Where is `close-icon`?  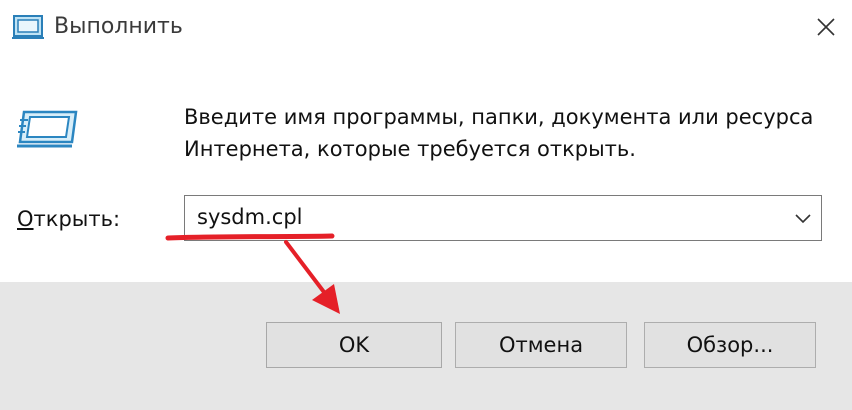
close-icon is located at coordinates (826, 27).